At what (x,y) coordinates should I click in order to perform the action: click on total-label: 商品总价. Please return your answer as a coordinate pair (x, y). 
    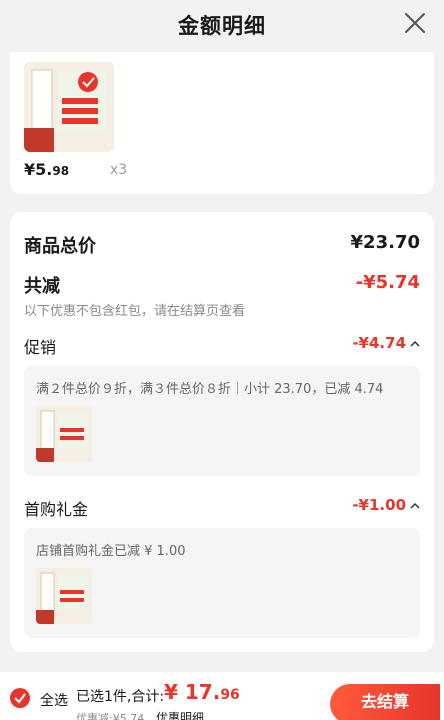
    Looking at the image, I should click on (60, 246).